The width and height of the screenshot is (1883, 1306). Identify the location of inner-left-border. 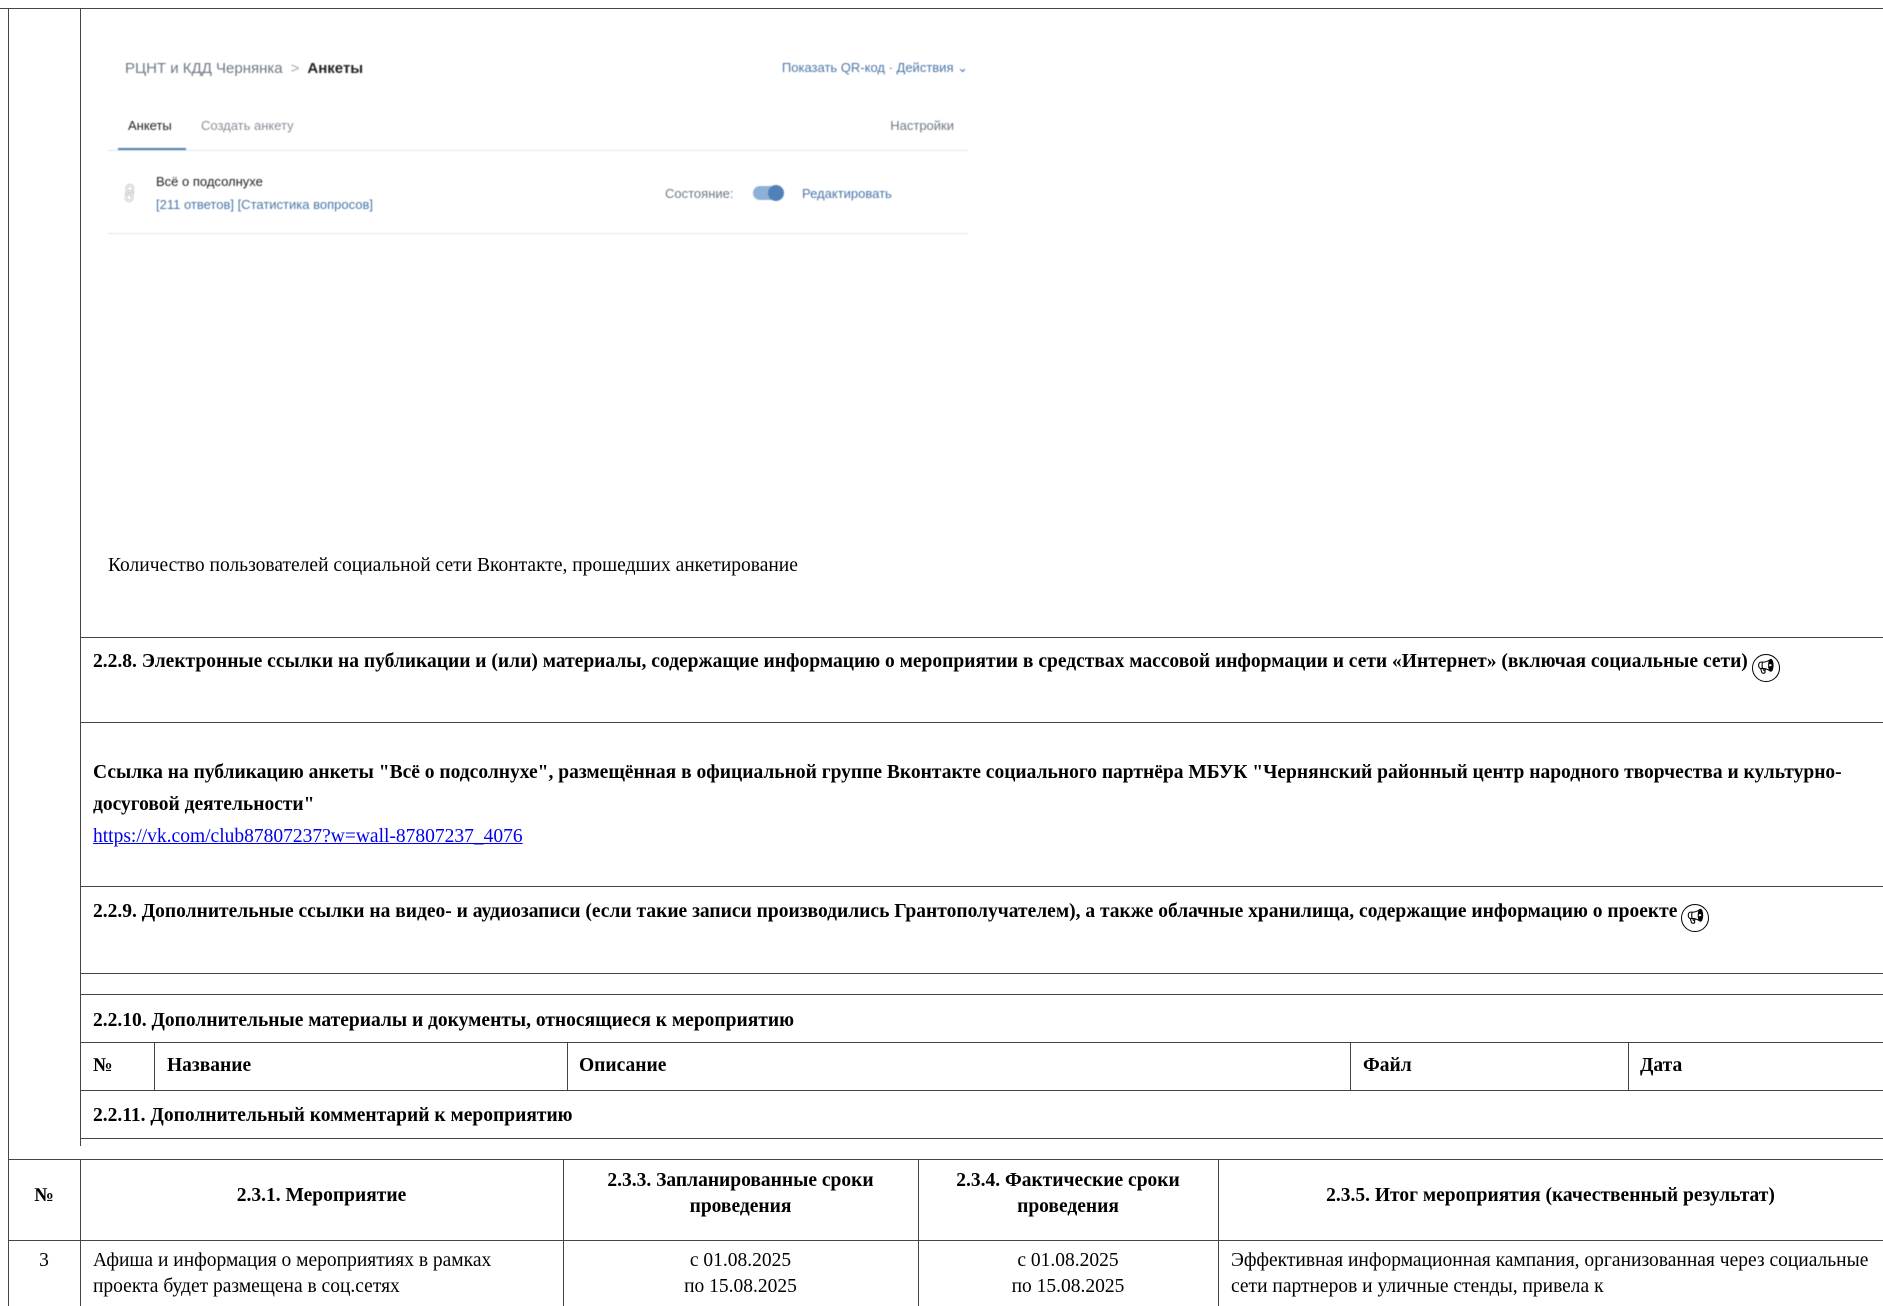
(80, 577).